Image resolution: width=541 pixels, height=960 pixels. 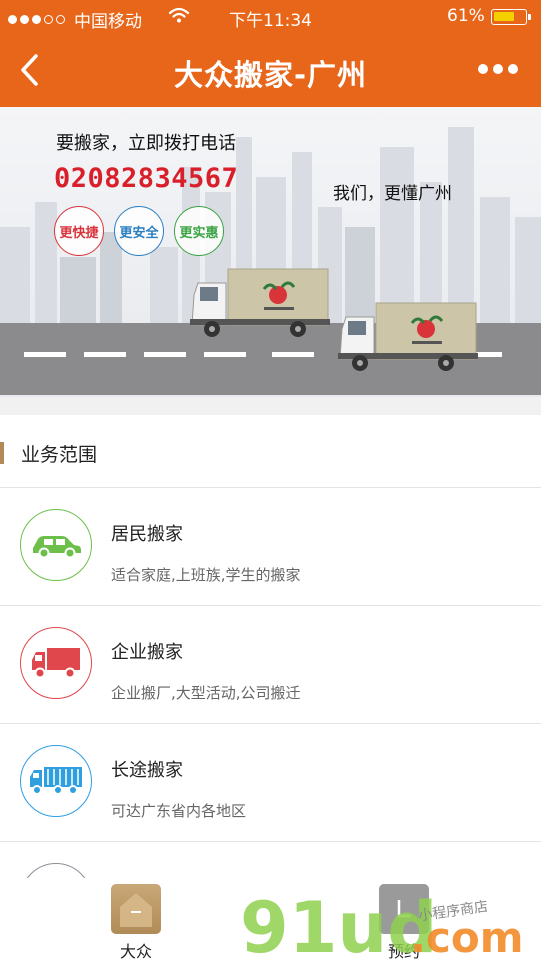 What do you see at coordinates (139, 231) in the screenshot?
I see `badge-safer: 更安全` at bounding box center [139, 231].